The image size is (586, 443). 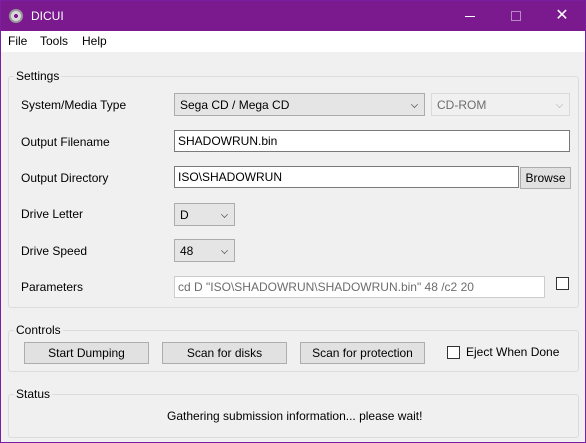 I want to click on media-type-select: CD-ROM, so click(x=500, y=104).